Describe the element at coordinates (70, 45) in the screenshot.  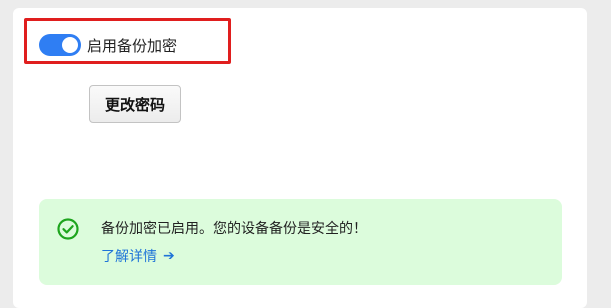
I see `toggle-knob` at that location.